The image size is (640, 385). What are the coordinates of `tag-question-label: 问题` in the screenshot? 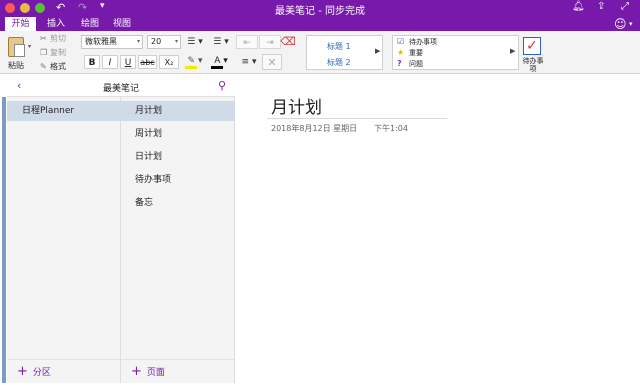 It's located at (416, 64).